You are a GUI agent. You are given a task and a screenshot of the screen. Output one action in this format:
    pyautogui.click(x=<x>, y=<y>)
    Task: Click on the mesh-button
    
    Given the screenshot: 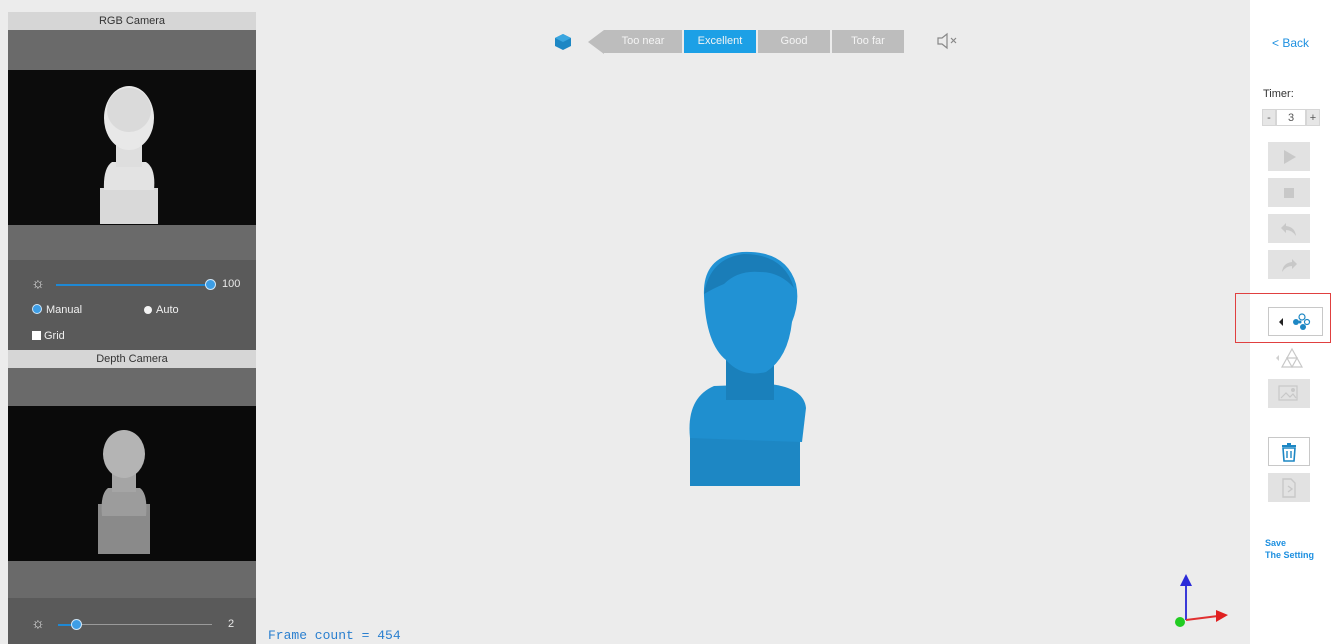 What is the action you would take?
    pyautogui.click(x=1289, y=357)
    